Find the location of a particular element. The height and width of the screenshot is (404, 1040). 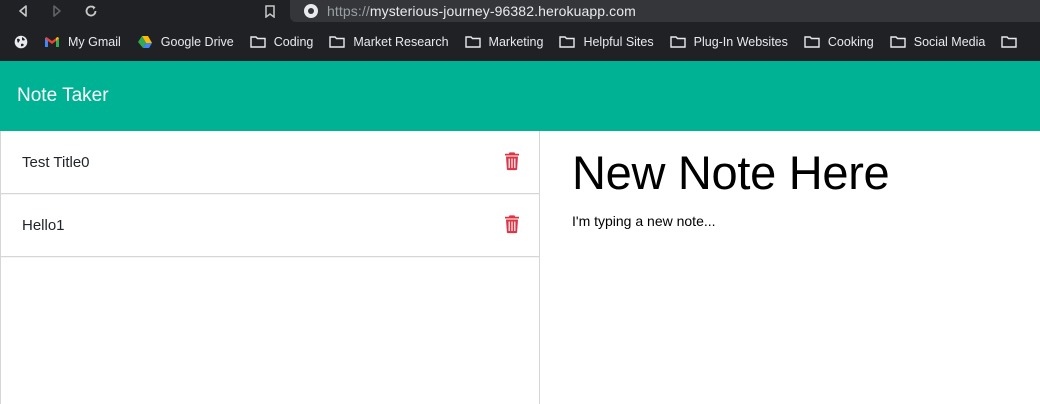

back-button is located at coordinates (23, 11).